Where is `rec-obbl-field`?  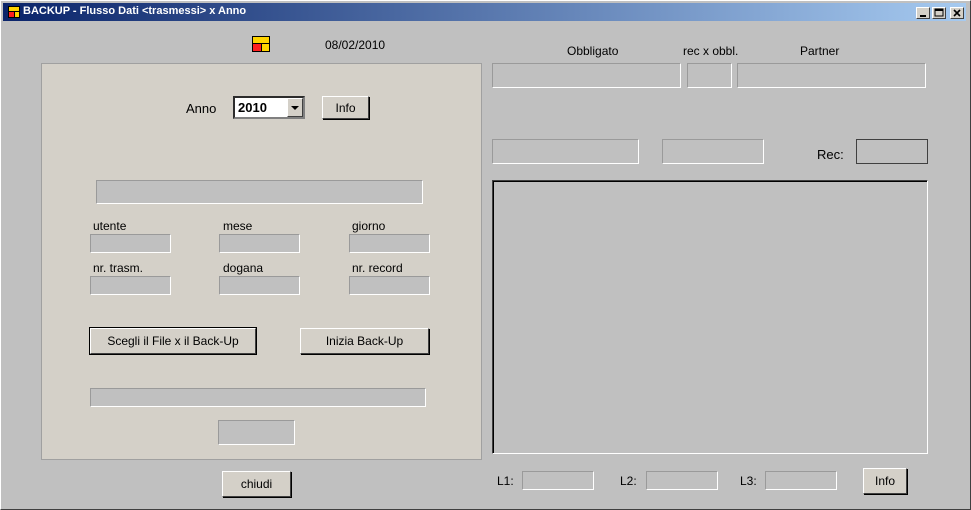
rec-obbl-field is located at coordinates (709, 75).